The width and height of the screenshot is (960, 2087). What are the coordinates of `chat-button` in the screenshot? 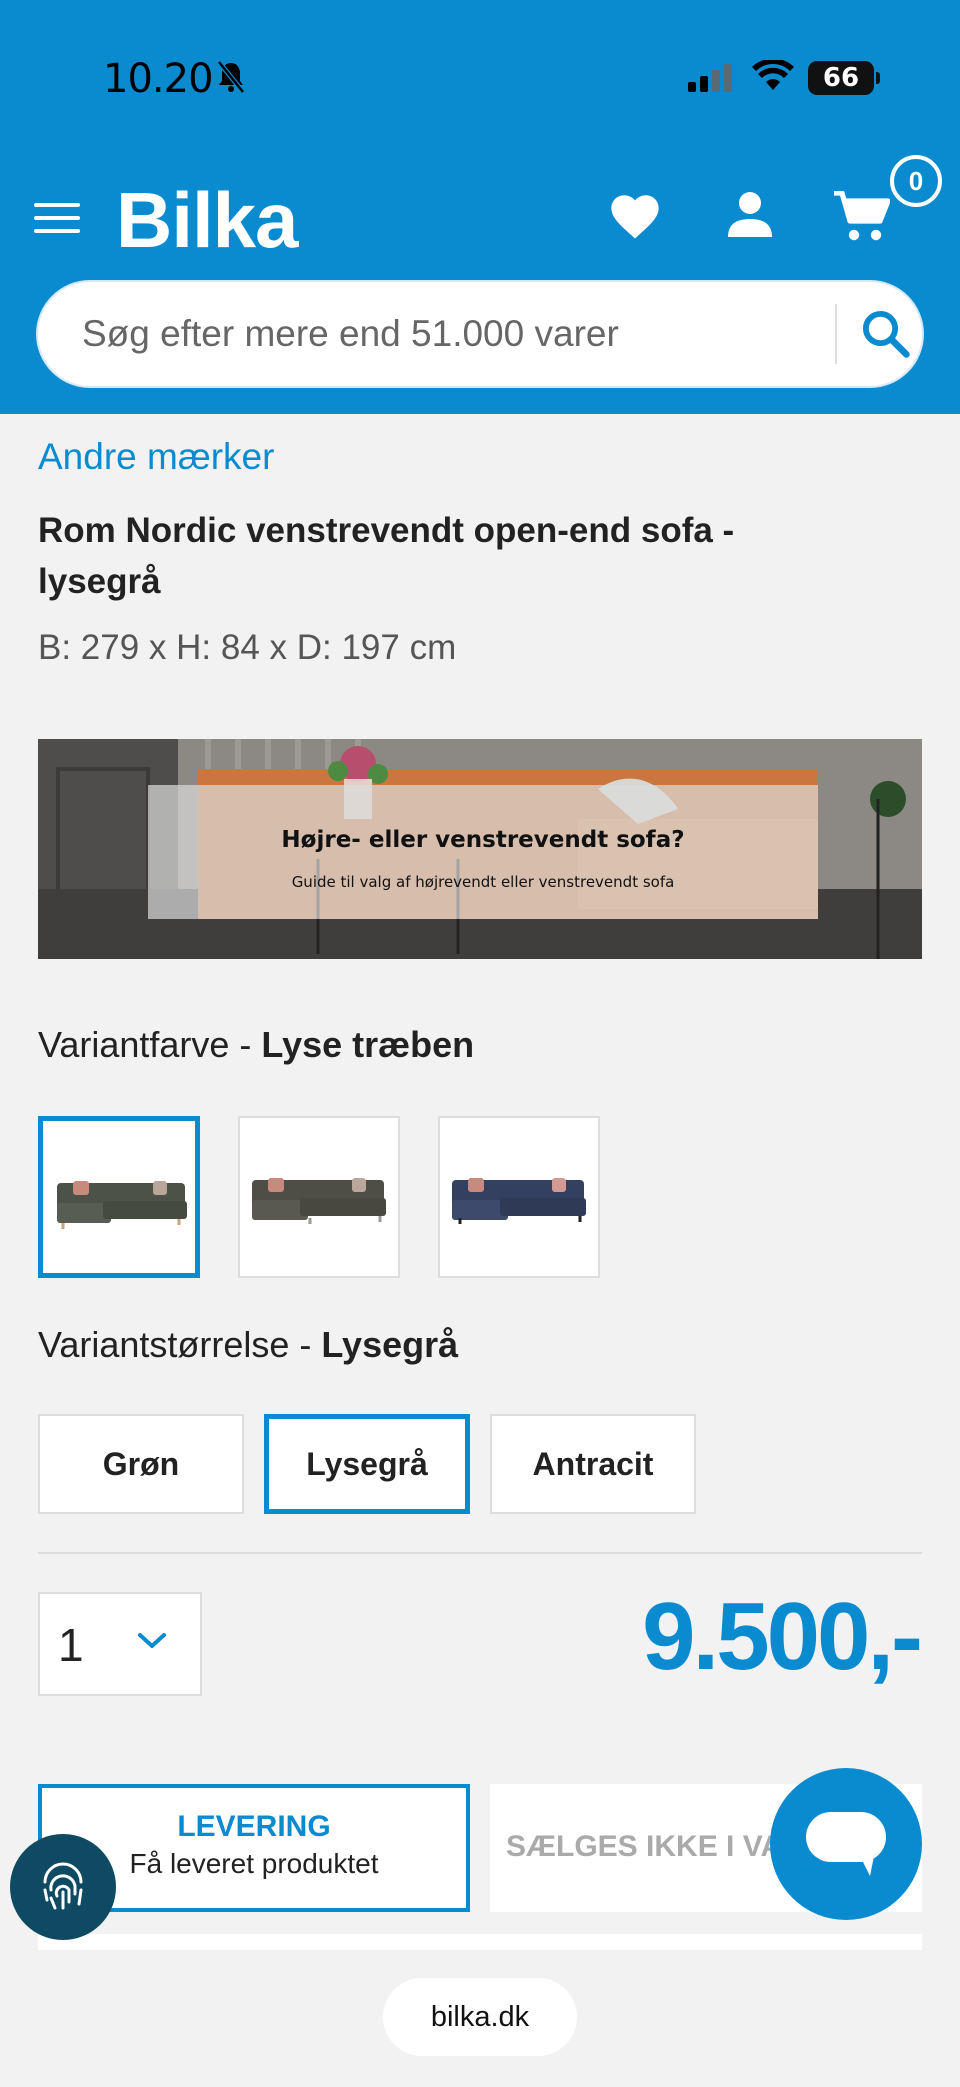 It's located at (846, 1844).